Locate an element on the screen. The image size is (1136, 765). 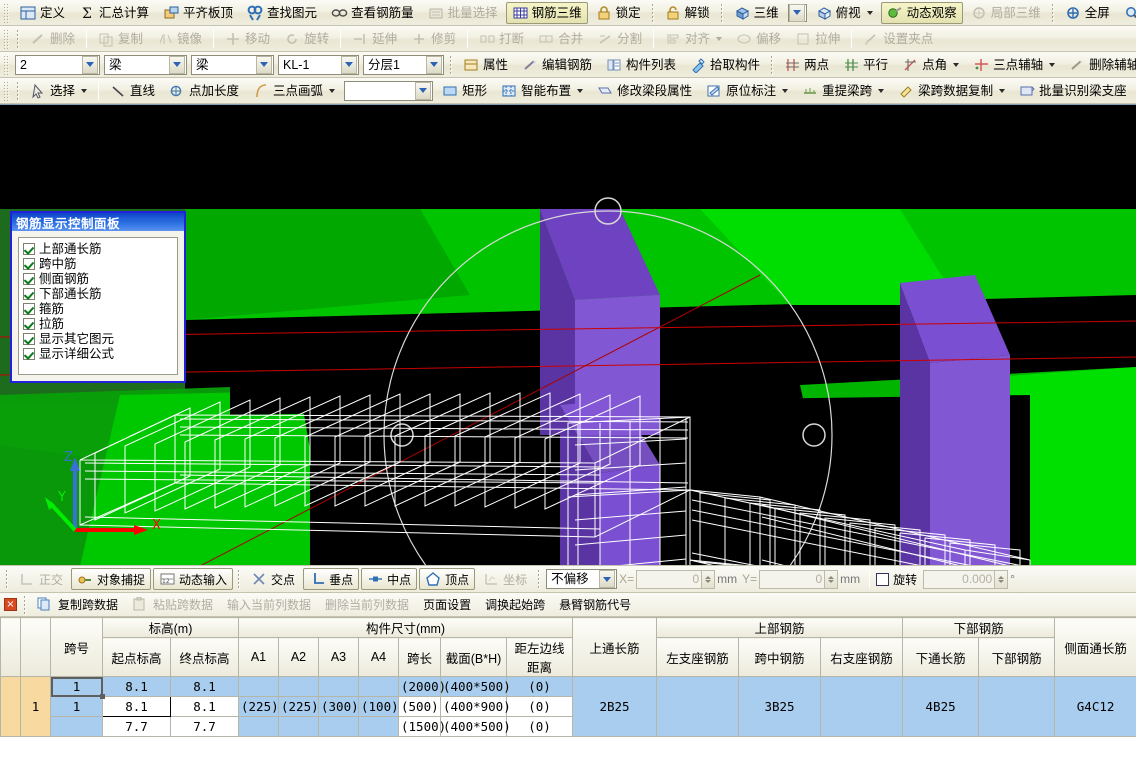
cell-mid-span-rebar: 3B25 is located at coordinates (780, 706).